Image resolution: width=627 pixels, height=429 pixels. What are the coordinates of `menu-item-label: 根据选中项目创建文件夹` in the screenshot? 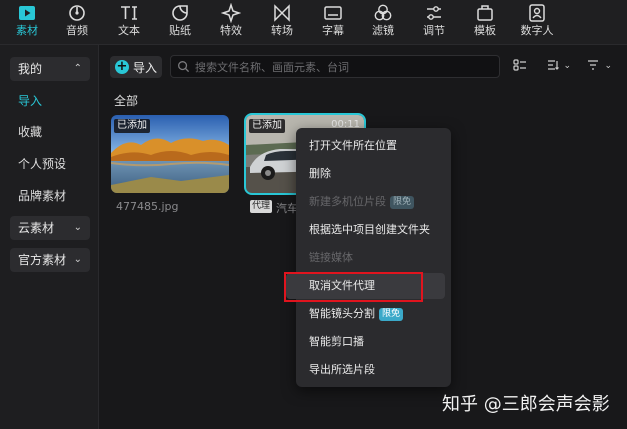 It's located at (369, 229).